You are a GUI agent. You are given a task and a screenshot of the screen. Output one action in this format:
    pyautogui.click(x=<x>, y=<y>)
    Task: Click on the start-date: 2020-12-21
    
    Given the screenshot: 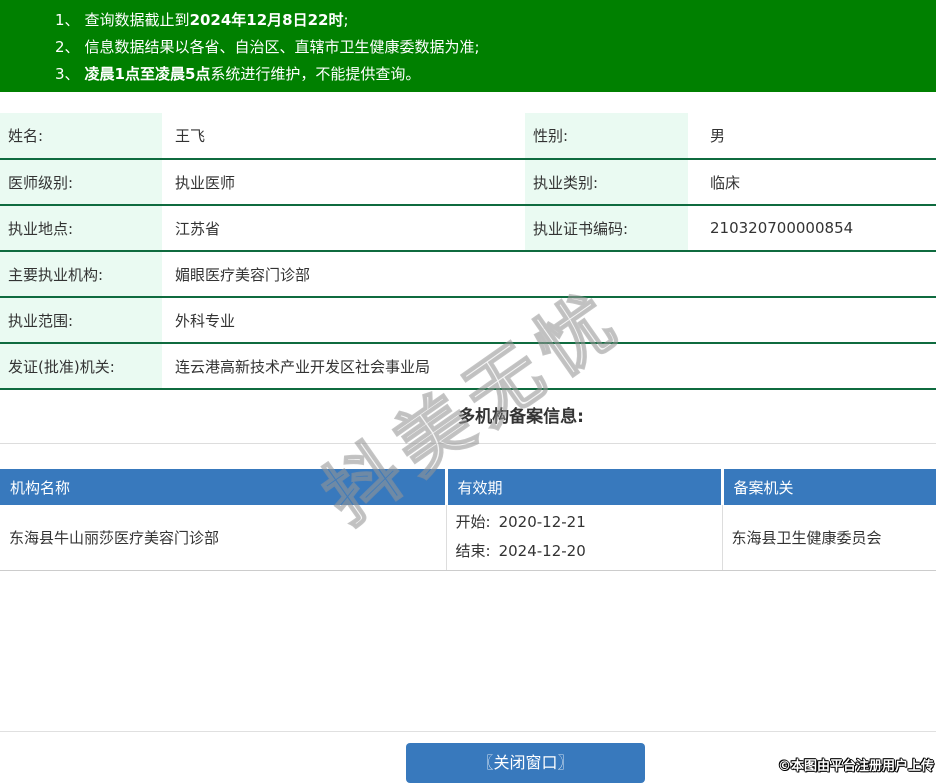 What is the action you would take?
    pyautogui.click(x=542, y=522)
    